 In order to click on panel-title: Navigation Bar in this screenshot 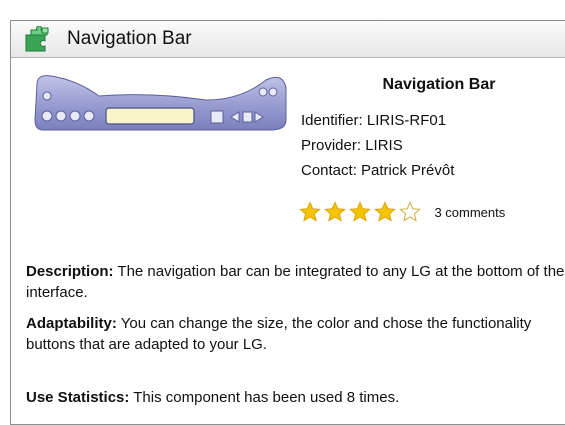, I will do `click(129, 38)`.